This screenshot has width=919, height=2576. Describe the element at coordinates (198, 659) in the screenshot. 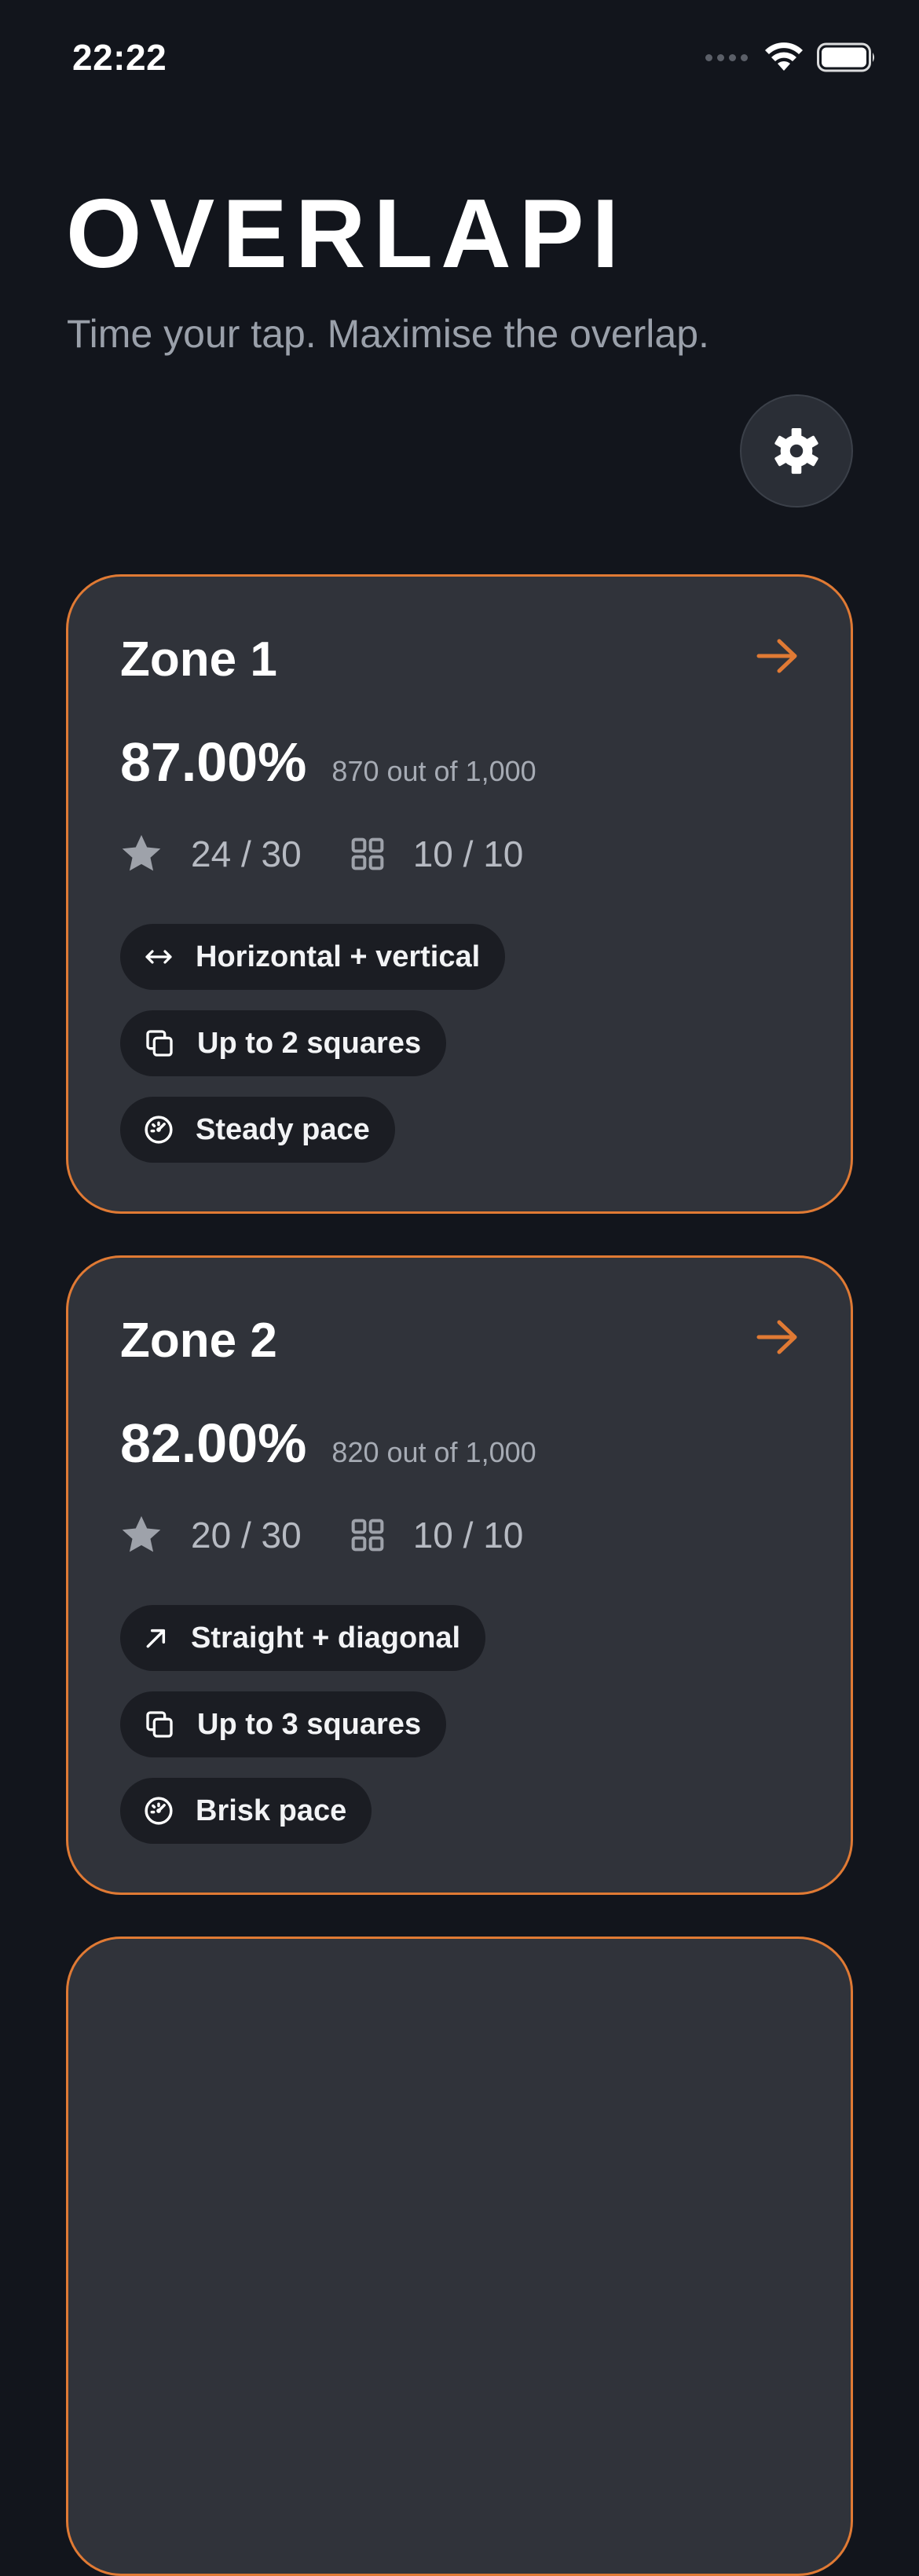

I see `zone-title: Zone 1` at that location.